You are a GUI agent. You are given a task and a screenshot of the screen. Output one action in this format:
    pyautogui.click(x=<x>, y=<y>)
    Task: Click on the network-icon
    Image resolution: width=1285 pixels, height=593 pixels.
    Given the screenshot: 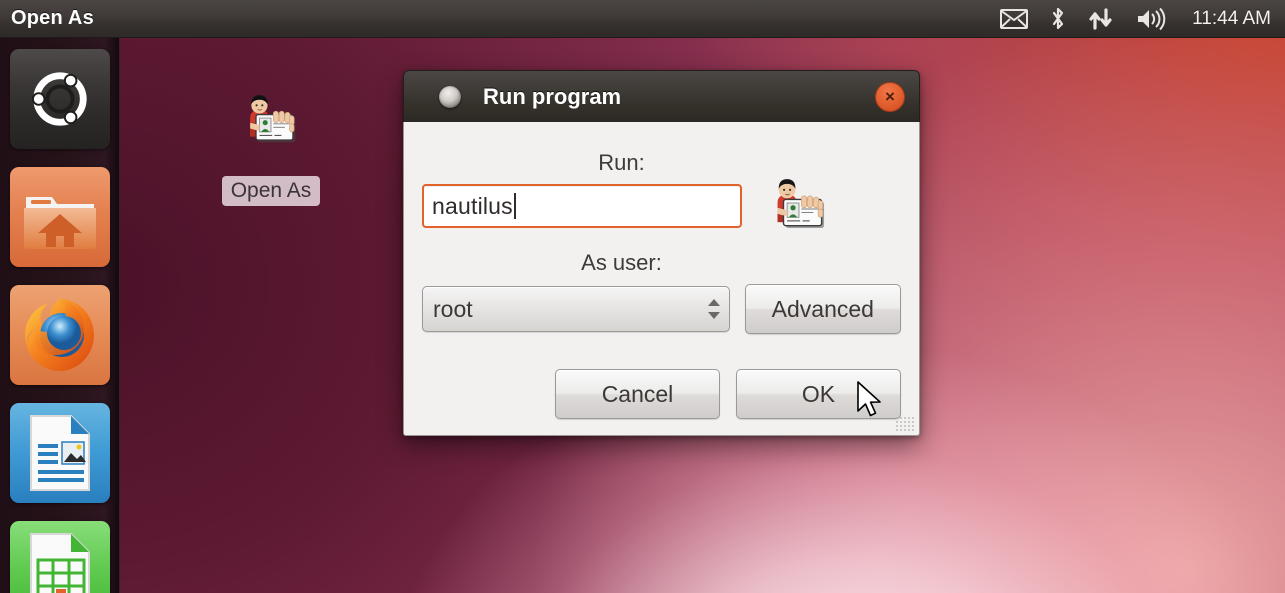 What is the action you would take?
    pyautogui.click(x=1101, y=19)
    